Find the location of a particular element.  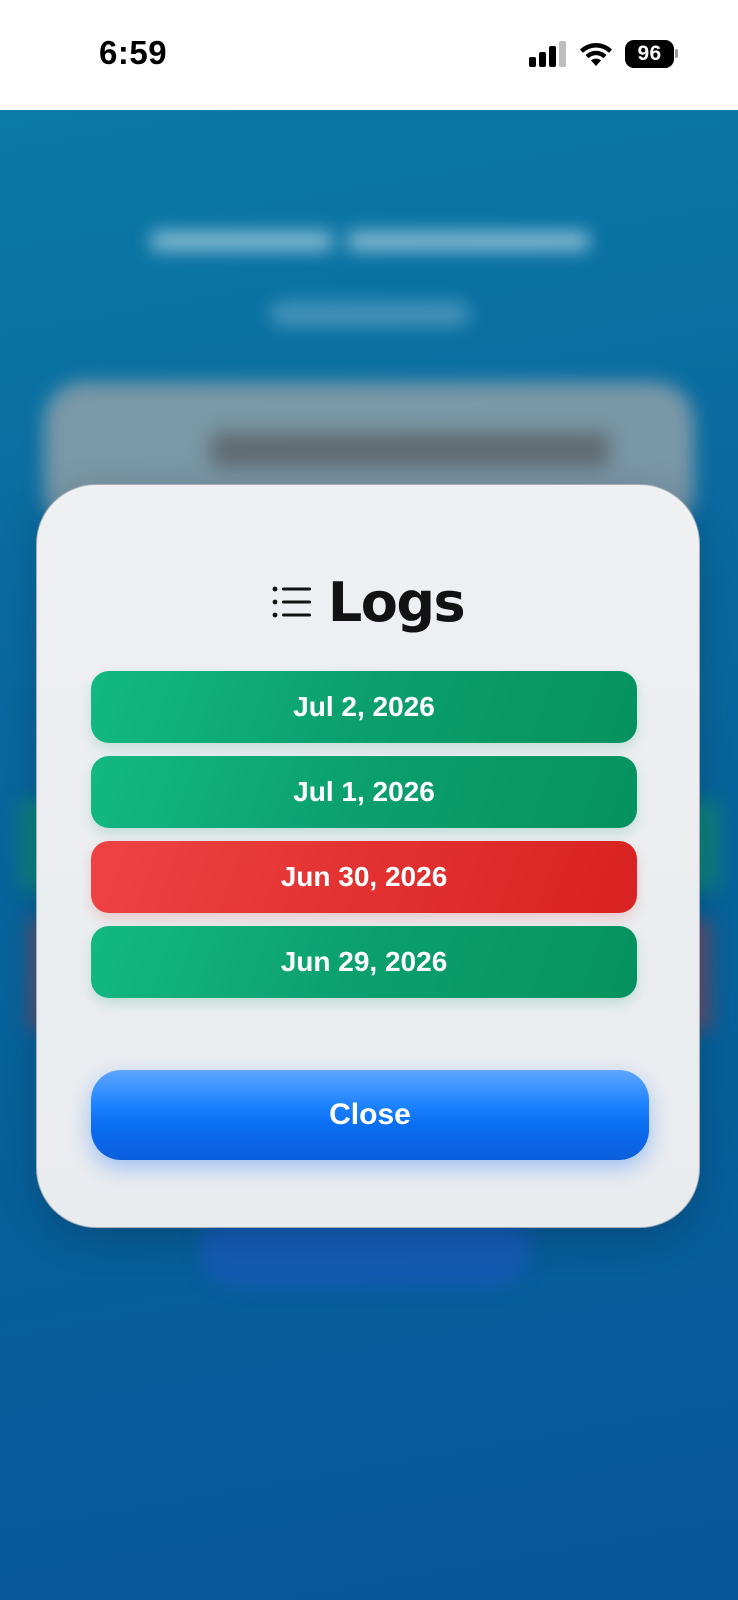

log-entry: Jul 1, 2026 is located at coordinates (364, 792).